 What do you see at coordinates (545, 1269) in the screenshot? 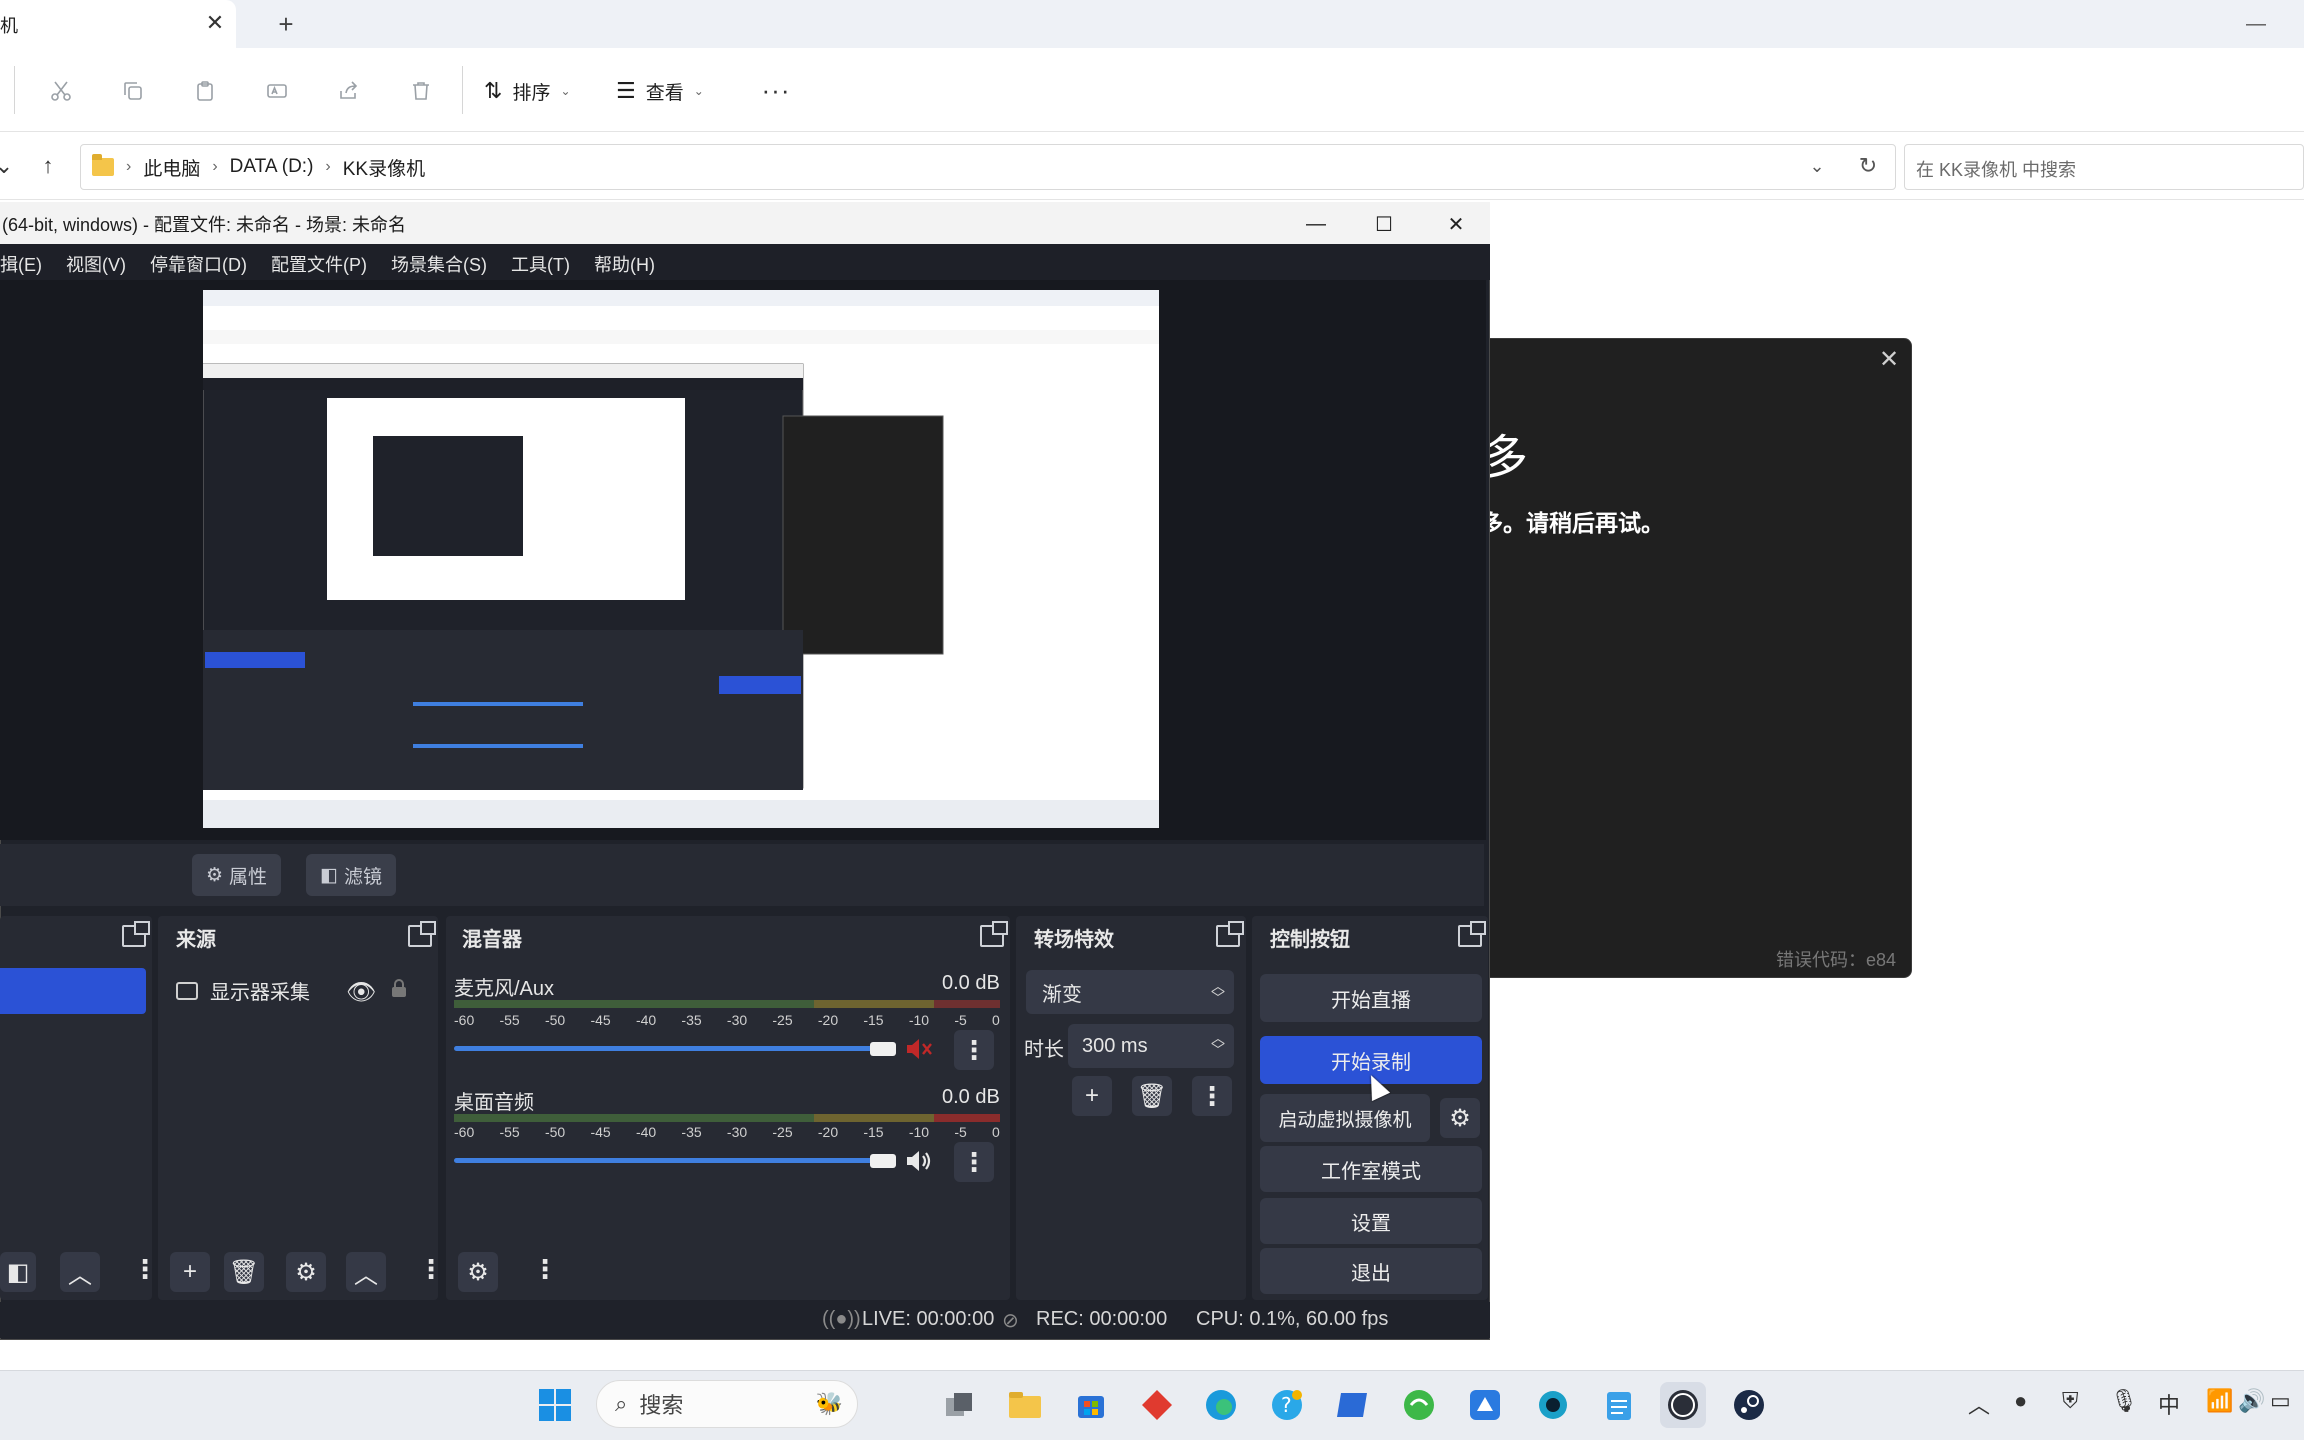
I see `mixer-more-icon: ⋮` at bounding box center [545, 1269].